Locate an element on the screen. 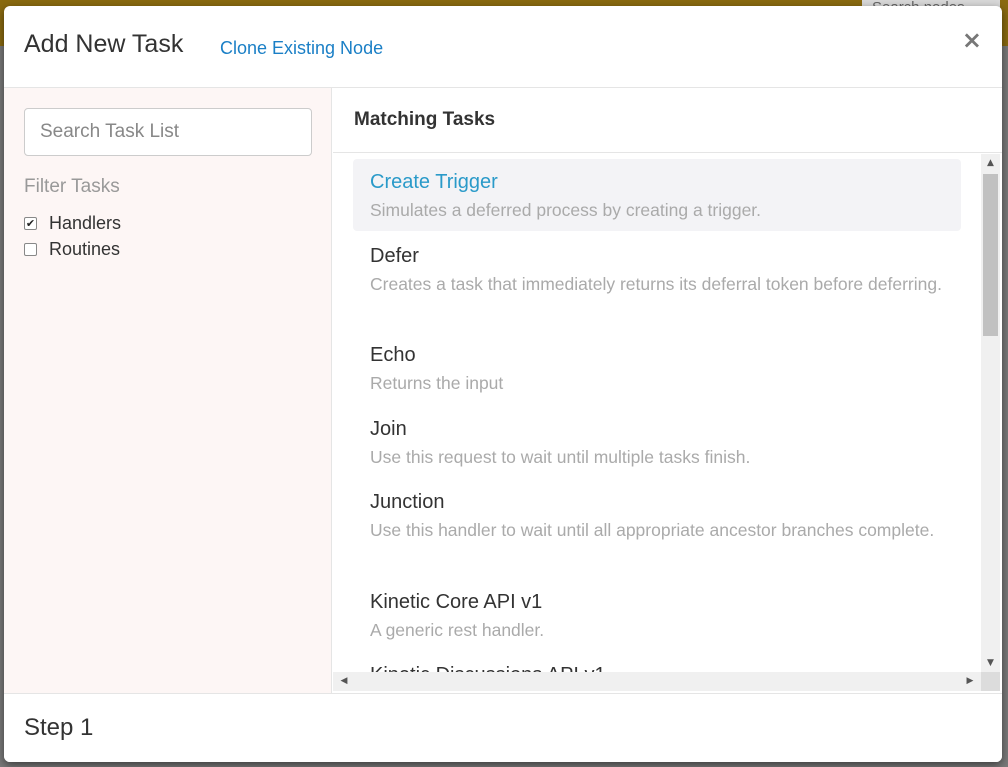 This screenshot has height=767, width=1008. task-name: Kinetic Discussions API v1 is located at coordinates (657, 666).